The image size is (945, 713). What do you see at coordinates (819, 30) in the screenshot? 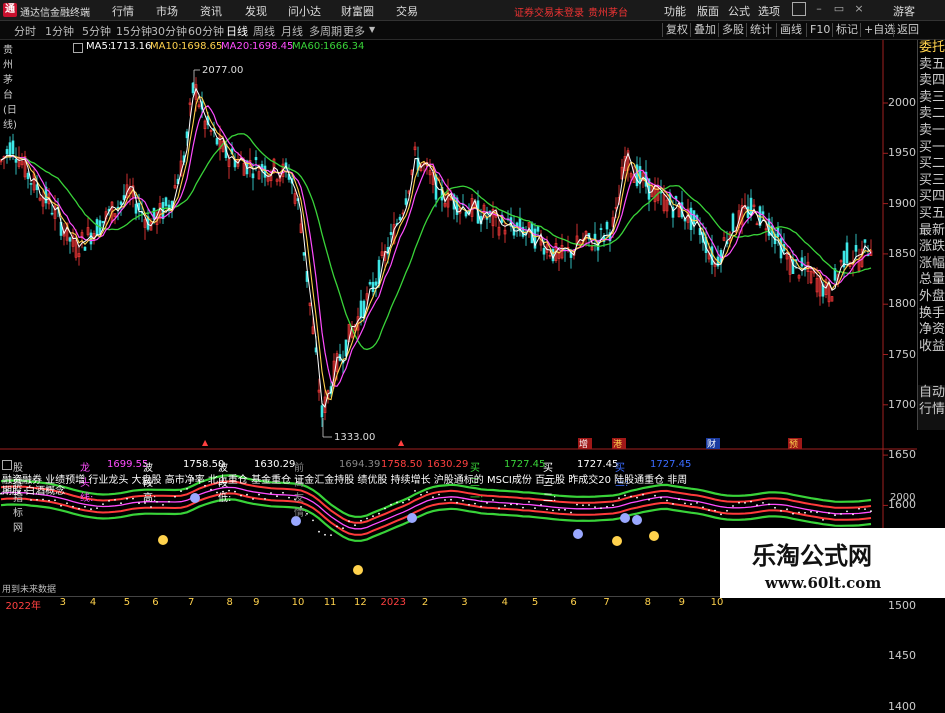
I see `f10-button: F10` at bounding box center [819, 30].